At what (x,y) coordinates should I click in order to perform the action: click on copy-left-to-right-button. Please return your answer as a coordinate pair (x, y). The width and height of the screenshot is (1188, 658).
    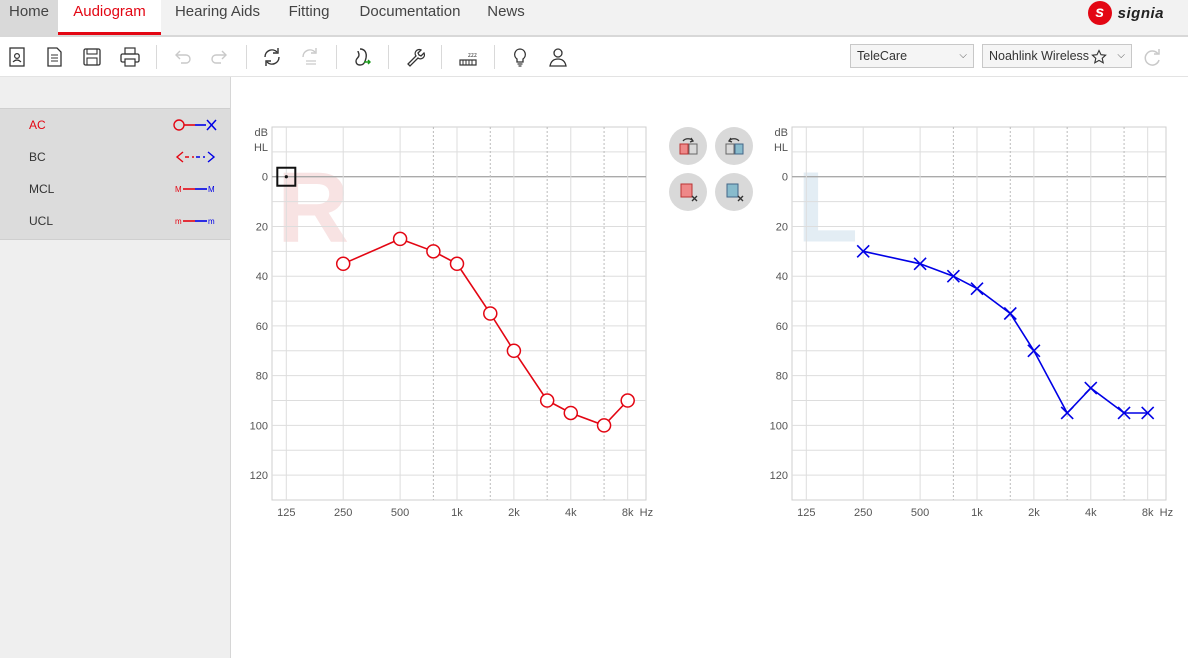
    Looking at the image, I should click on (734, 146).